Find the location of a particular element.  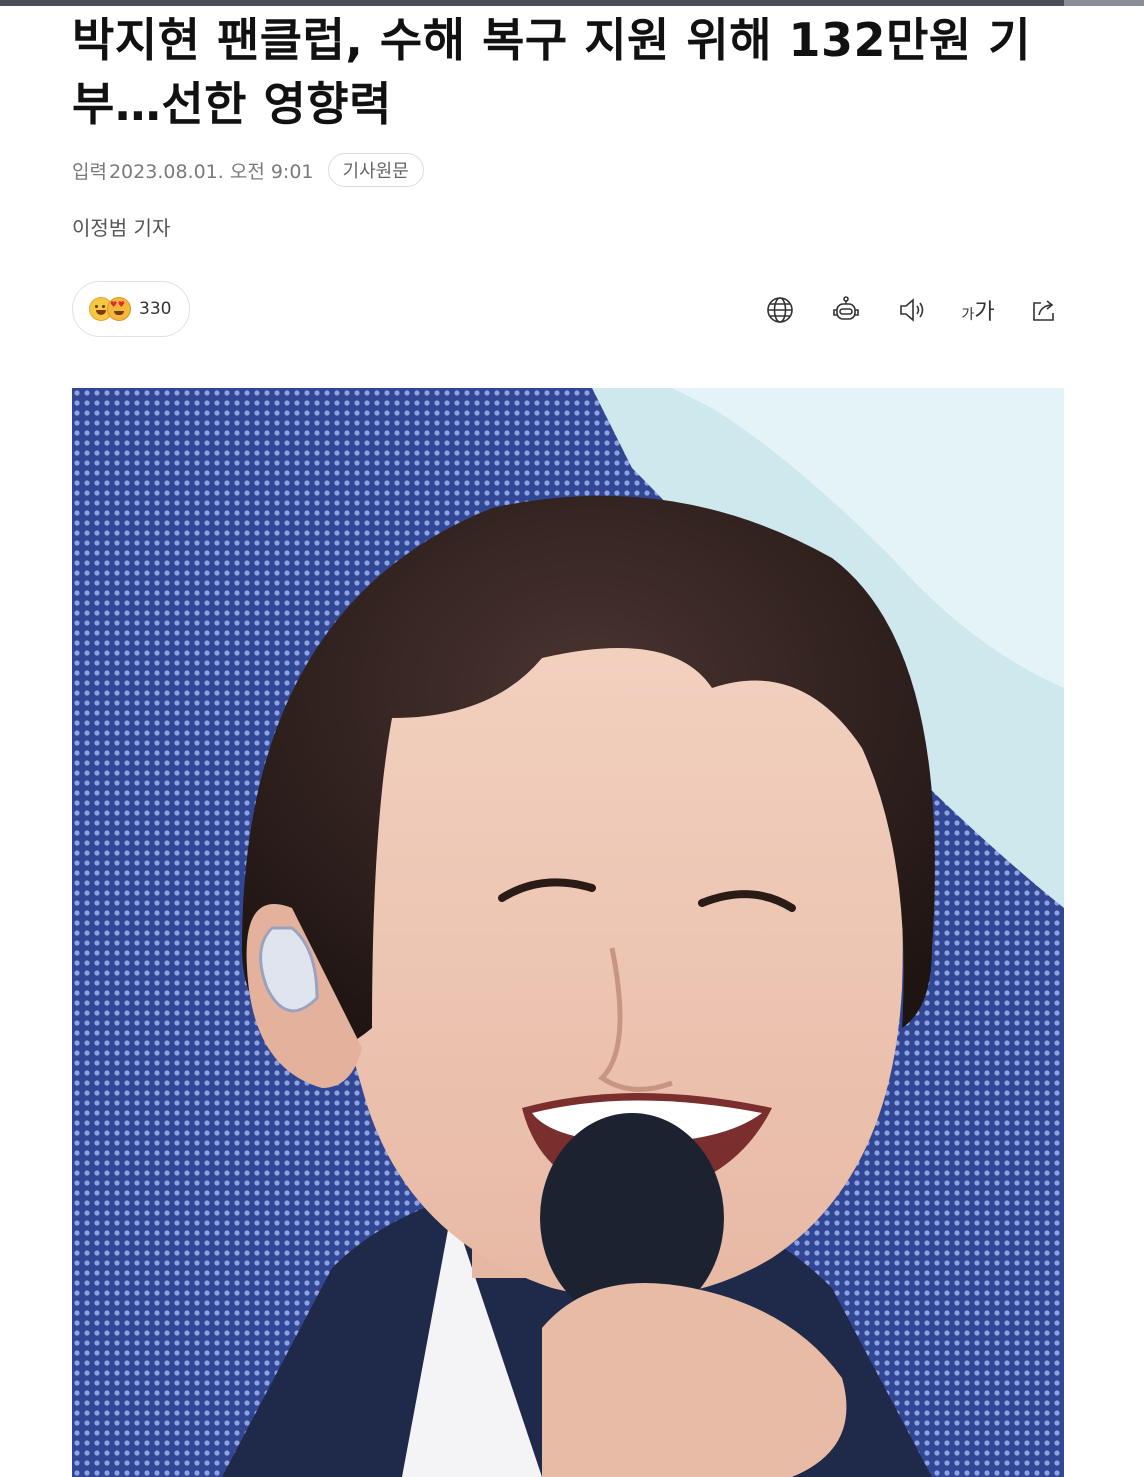

article-meta: 입력 2023.08.01. 오전 9:01 기사원문 is located at coordinates (248, 170).